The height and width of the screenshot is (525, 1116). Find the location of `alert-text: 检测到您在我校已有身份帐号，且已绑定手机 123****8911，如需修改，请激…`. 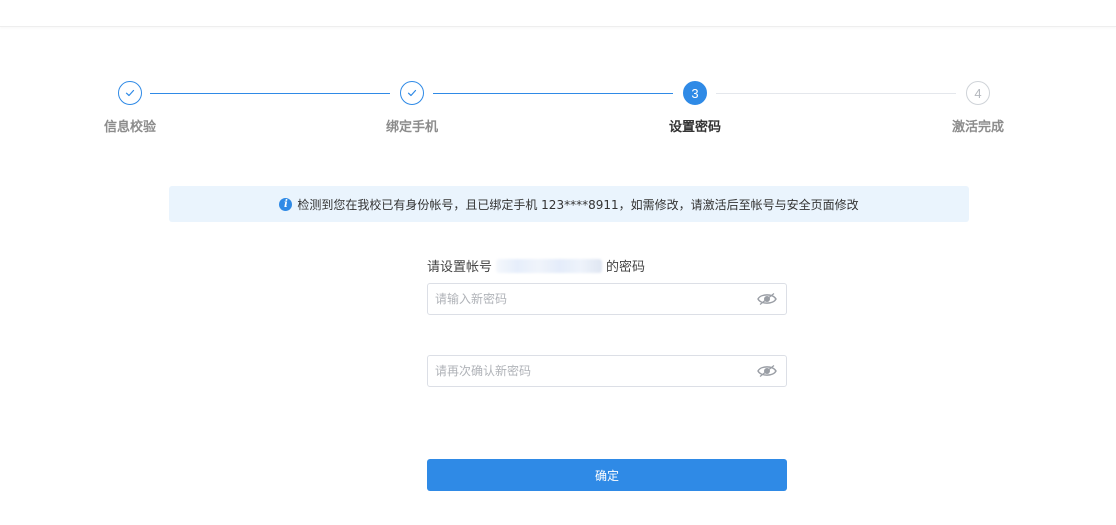

alert-text: 检测到您在我校已有身份帐号，且已绑定手机 123****8911，如需修改，请激… is located at coordinates (578, 204).